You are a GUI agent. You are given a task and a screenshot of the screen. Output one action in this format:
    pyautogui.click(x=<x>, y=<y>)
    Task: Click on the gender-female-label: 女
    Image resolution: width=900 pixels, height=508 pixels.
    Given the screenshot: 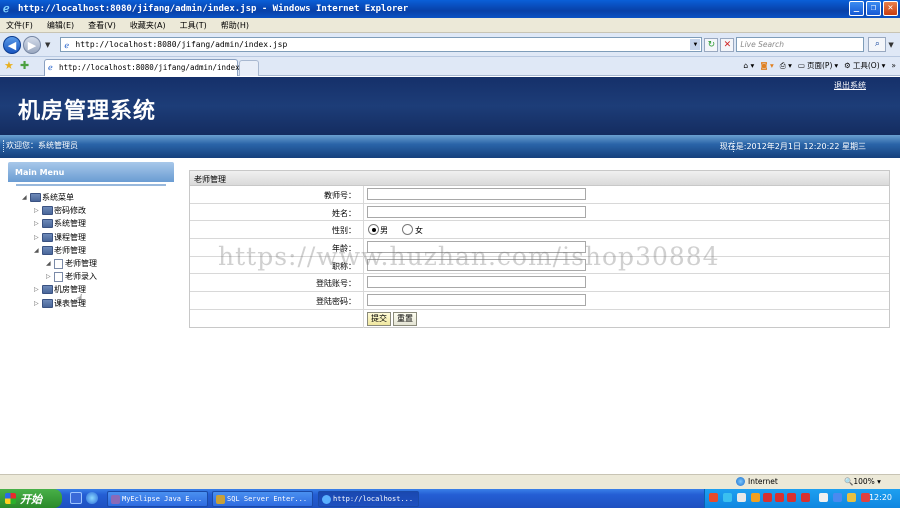 What is the action you would take?
    pyautogui.click(x=419, y=231)
    